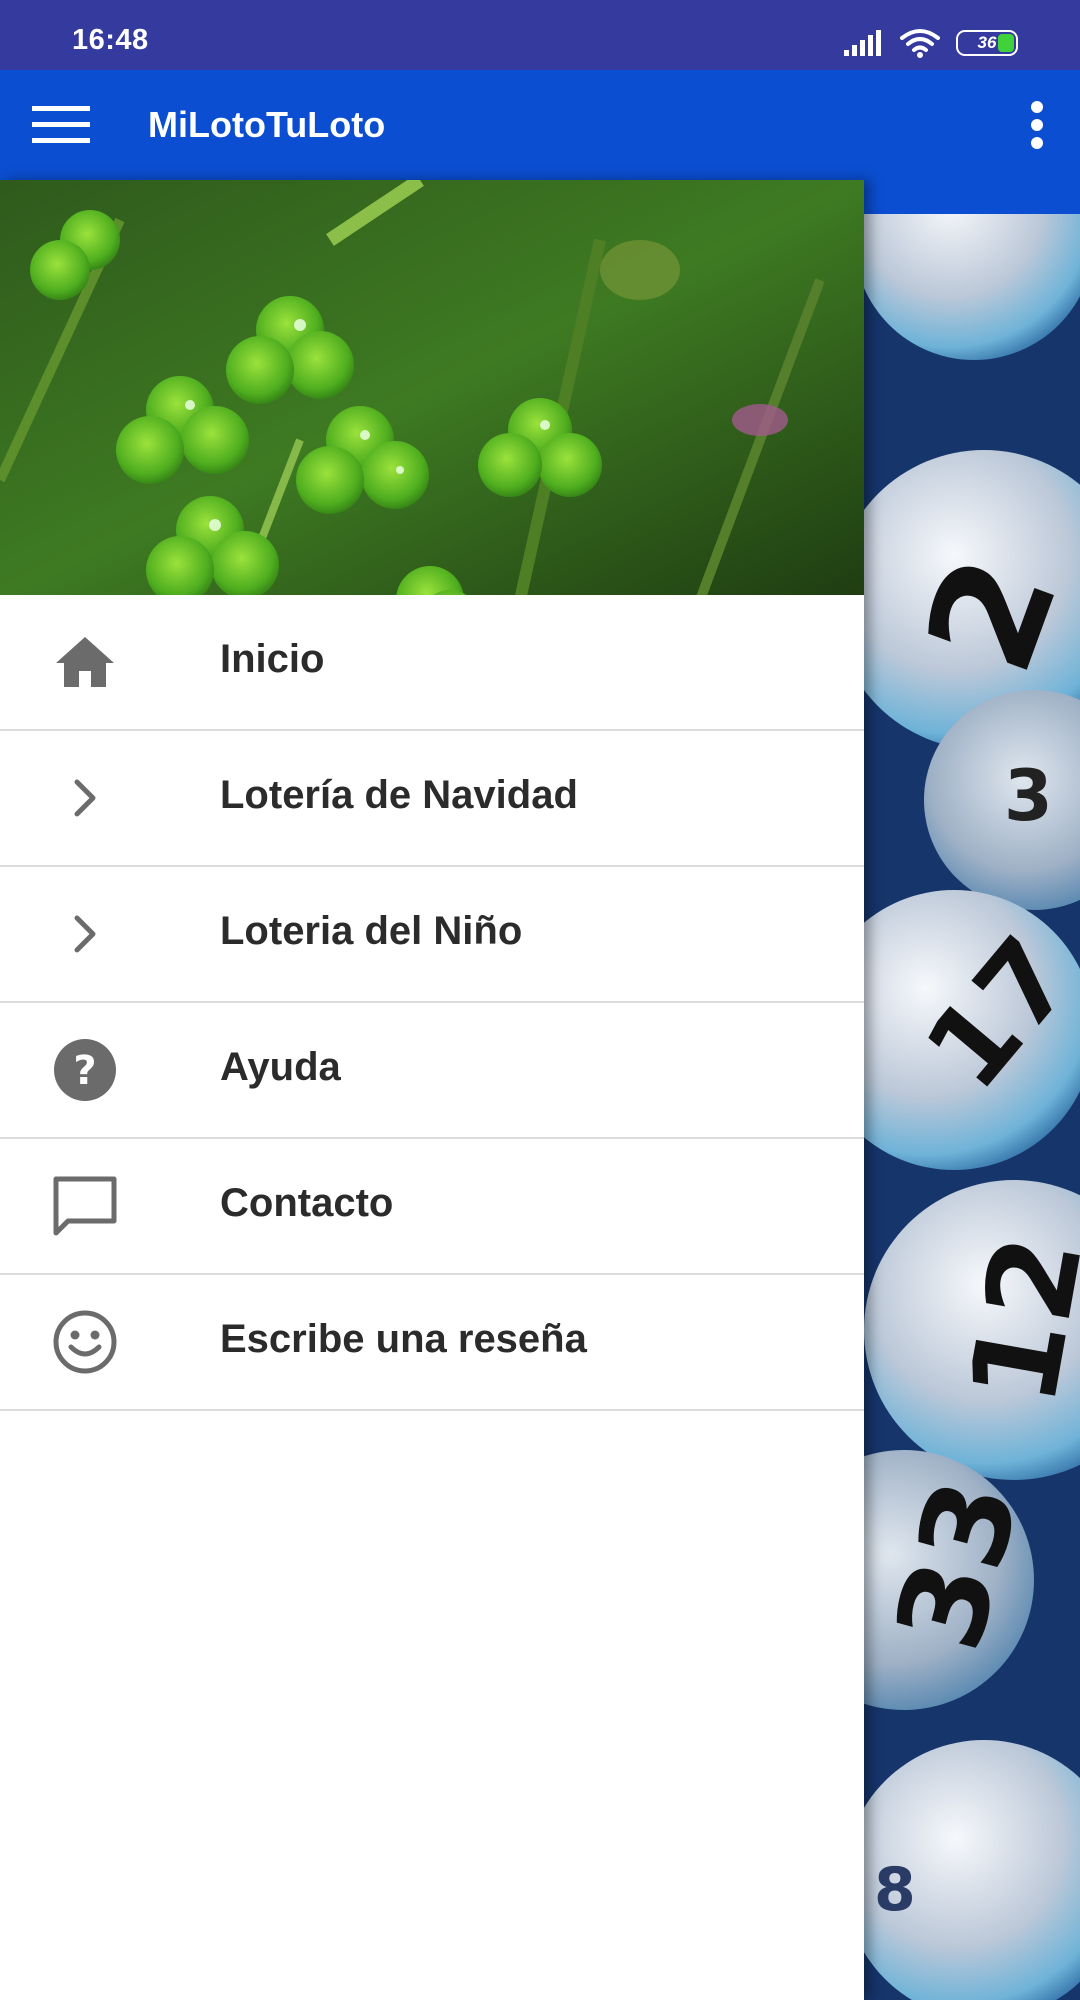 This screenshot has height=2000, width=1080. What do you see at coordinates (920, 43) in the screenshot?
I see `wifi-icon` at bounding box center [920, 43].